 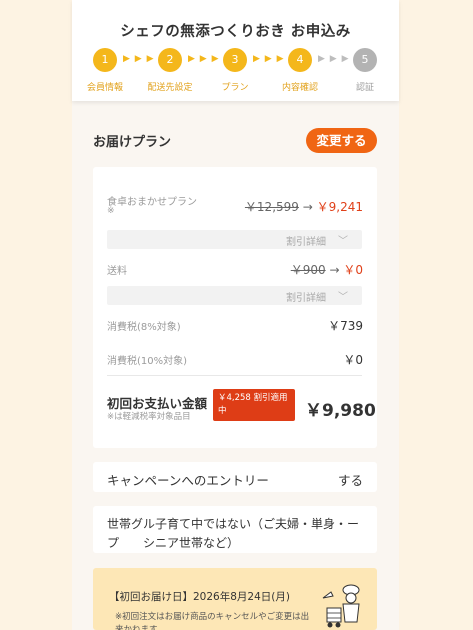 What do you see at coordinates (365, 88) in the screenshot?
I see `step-5-label: 認証` at bounding box center [365, 88].